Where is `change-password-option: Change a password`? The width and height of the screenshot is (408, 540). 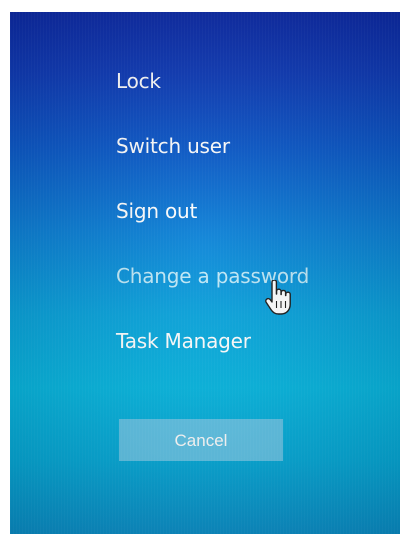
change-password-option: Change a password is located at coordinates (251, 295).